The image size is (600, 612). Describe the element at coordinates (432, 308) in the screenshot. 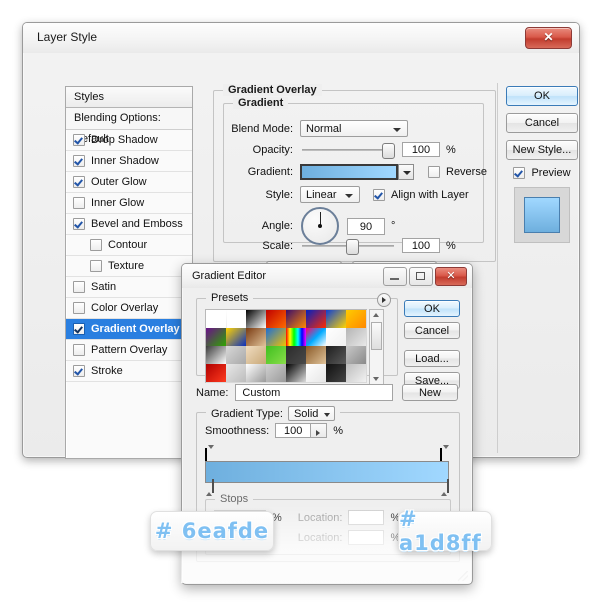

I see `ge-ok-button: OK` at that location.